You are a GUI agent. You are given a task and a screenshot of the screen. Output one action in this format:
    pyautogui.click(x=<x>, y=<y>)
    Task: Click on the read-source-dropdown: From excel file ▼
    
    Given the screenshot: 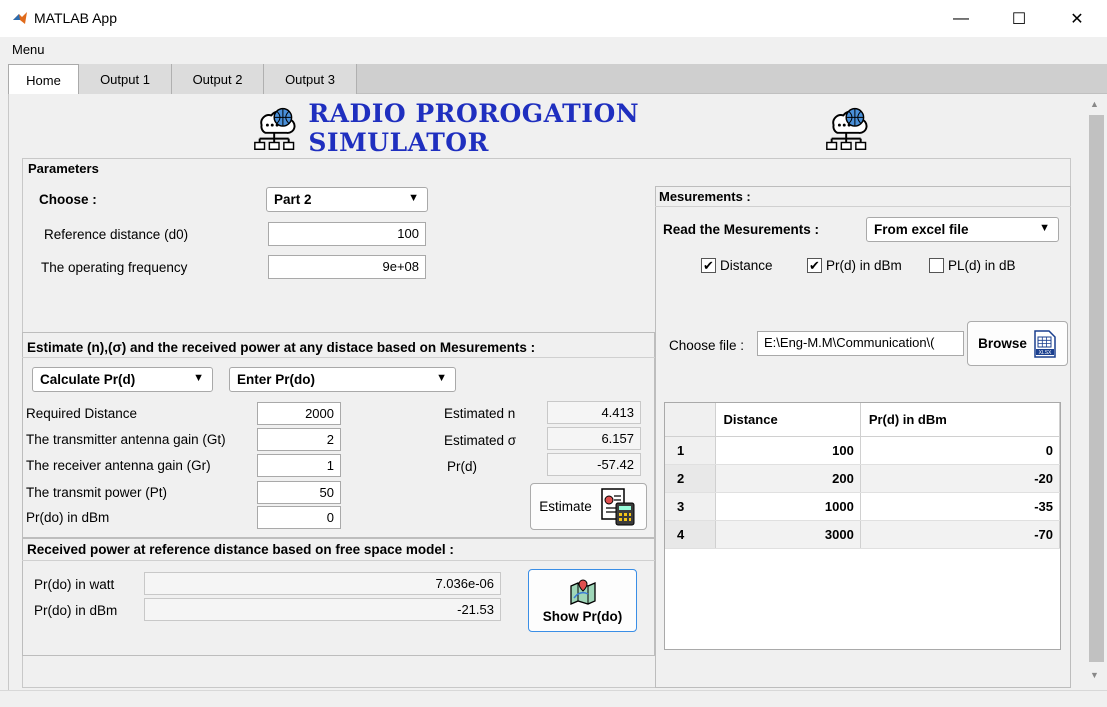 What is the action you would take?
    pyautogui.click(x=962, y=229)
    